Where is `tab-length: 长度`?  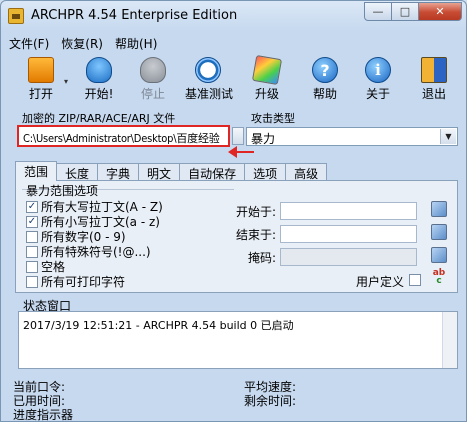 tab-length: 长度 is located at coordinates (77, 172).